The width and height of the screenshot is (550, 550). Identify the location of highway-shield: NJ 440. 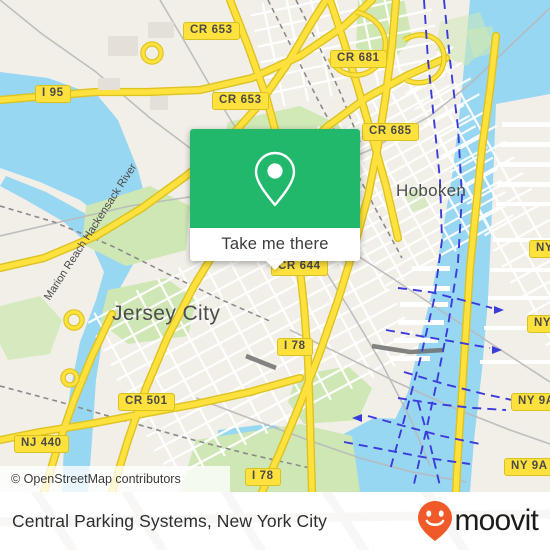
(41, 444).